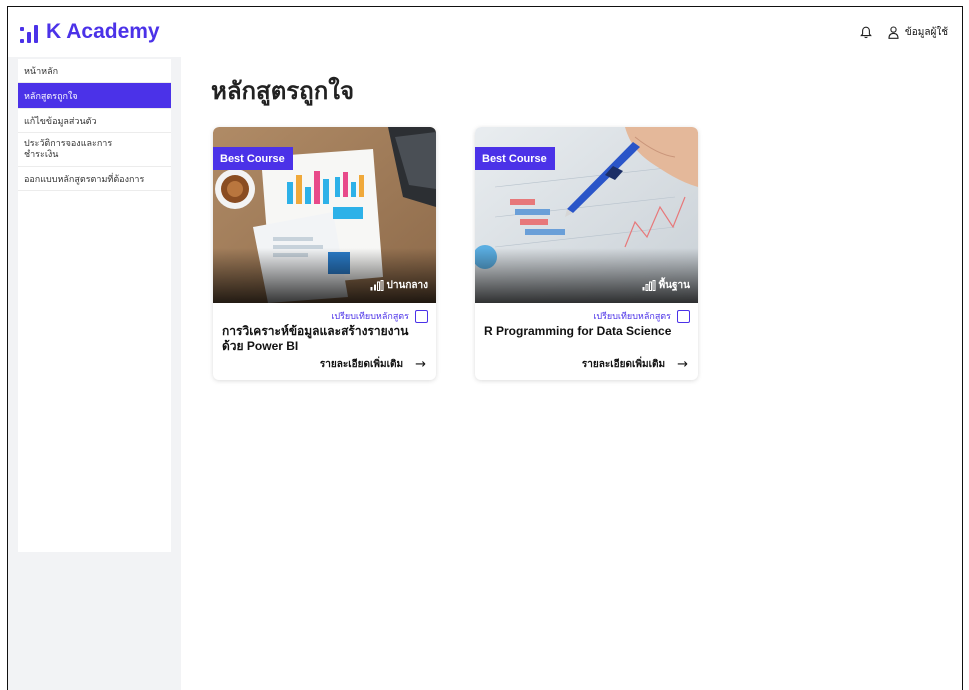  Describe the element at coordinates (578, 331) in the screenshot. I see `course-title: R Programming for Data Science` at that location.